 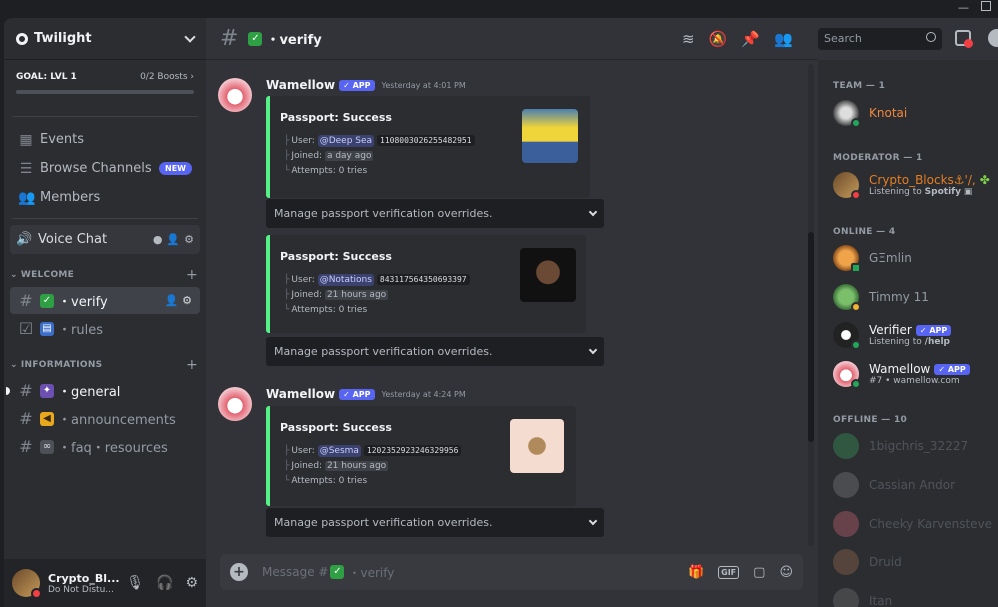 What do you see at coordinates (70, 197) in the screenshot?
I see `nav-label: Members` at bounding box center [70, 197].